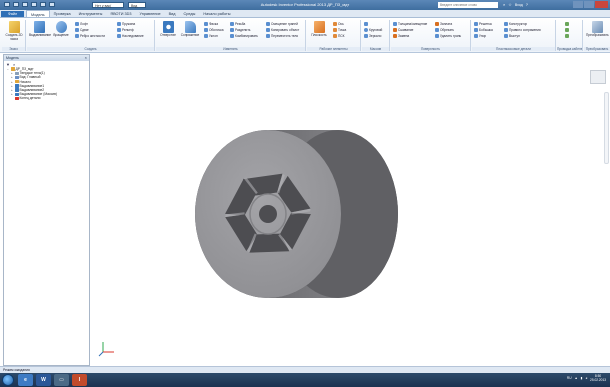 This screenshot has height=387, width=610. Describe the element at coordinates (172, 13) in the screenshot. I see `tab-view: Вид` at that location.